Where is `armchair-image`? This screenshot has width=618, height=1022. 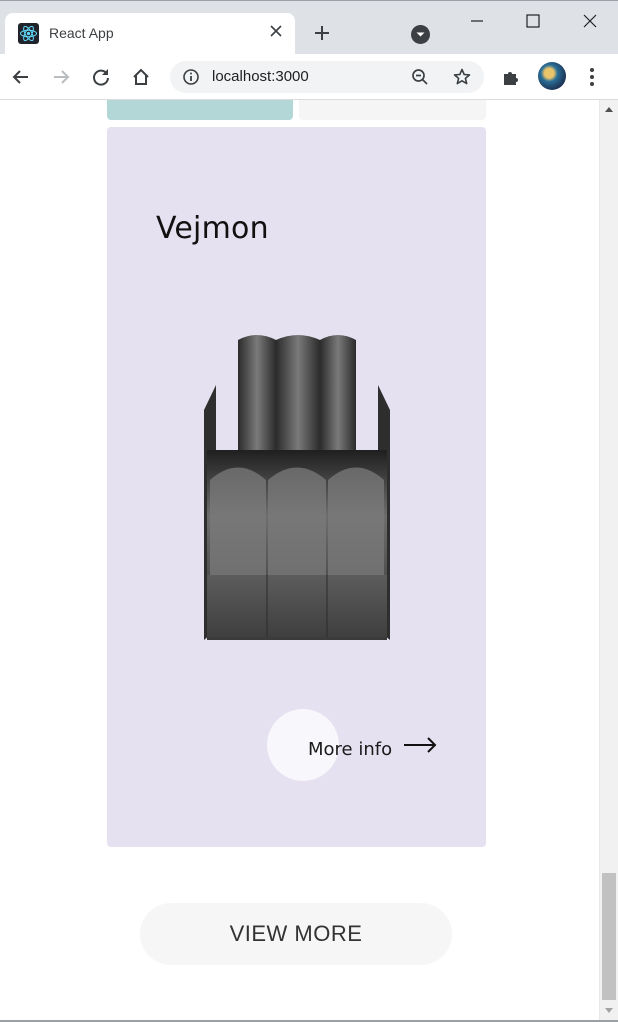 armchair-image is located at coordinates (297, 487).